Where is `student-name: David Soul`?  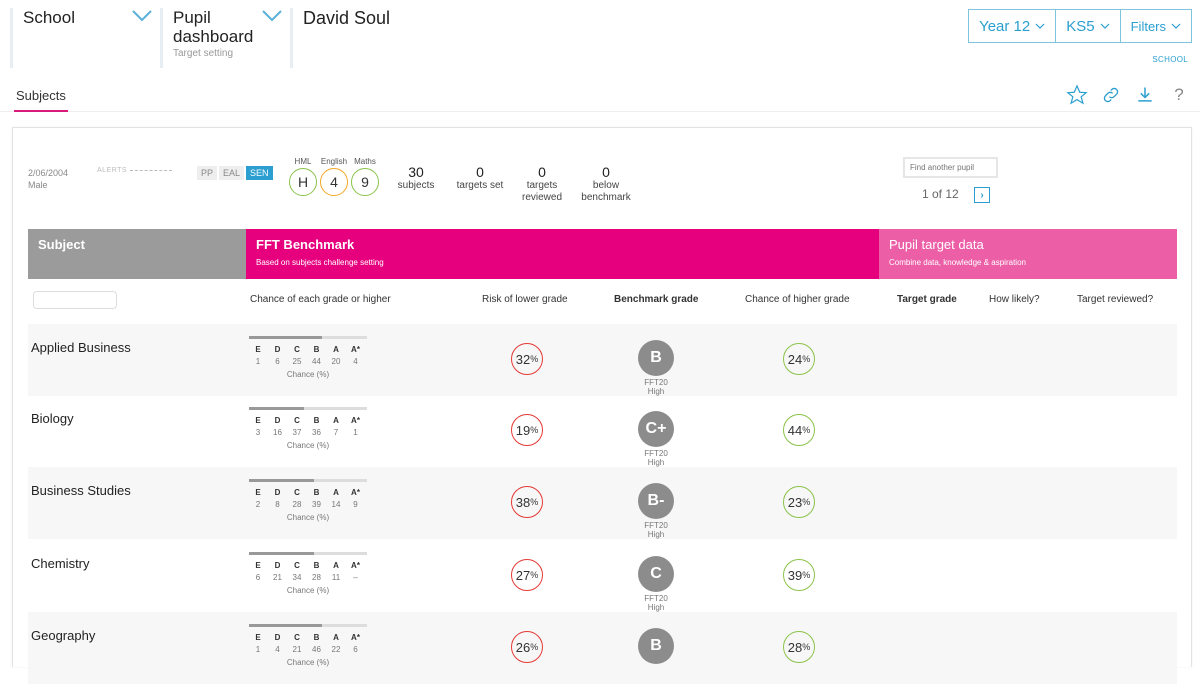
student-name: David Soul is located at coordinates (340, 38).